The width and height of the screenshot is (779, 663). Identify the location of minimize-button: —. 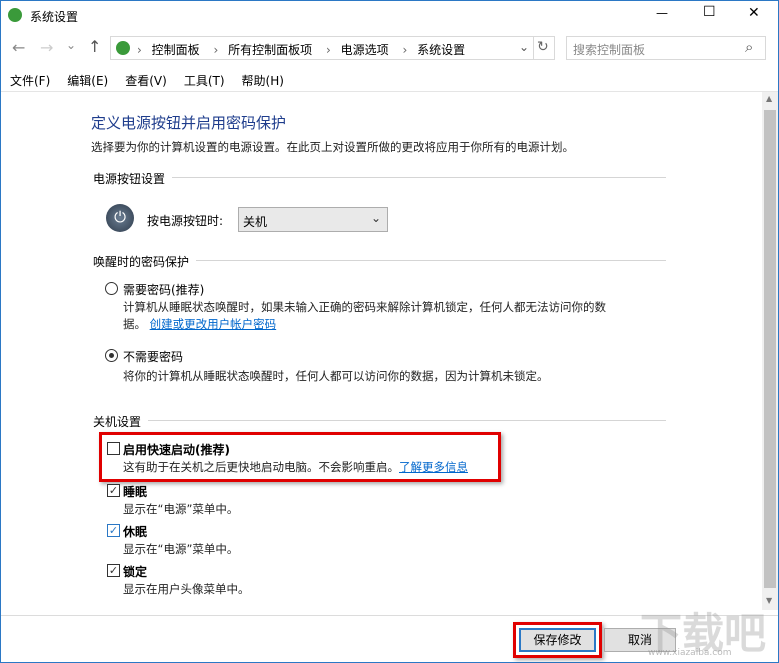
(662, 13).